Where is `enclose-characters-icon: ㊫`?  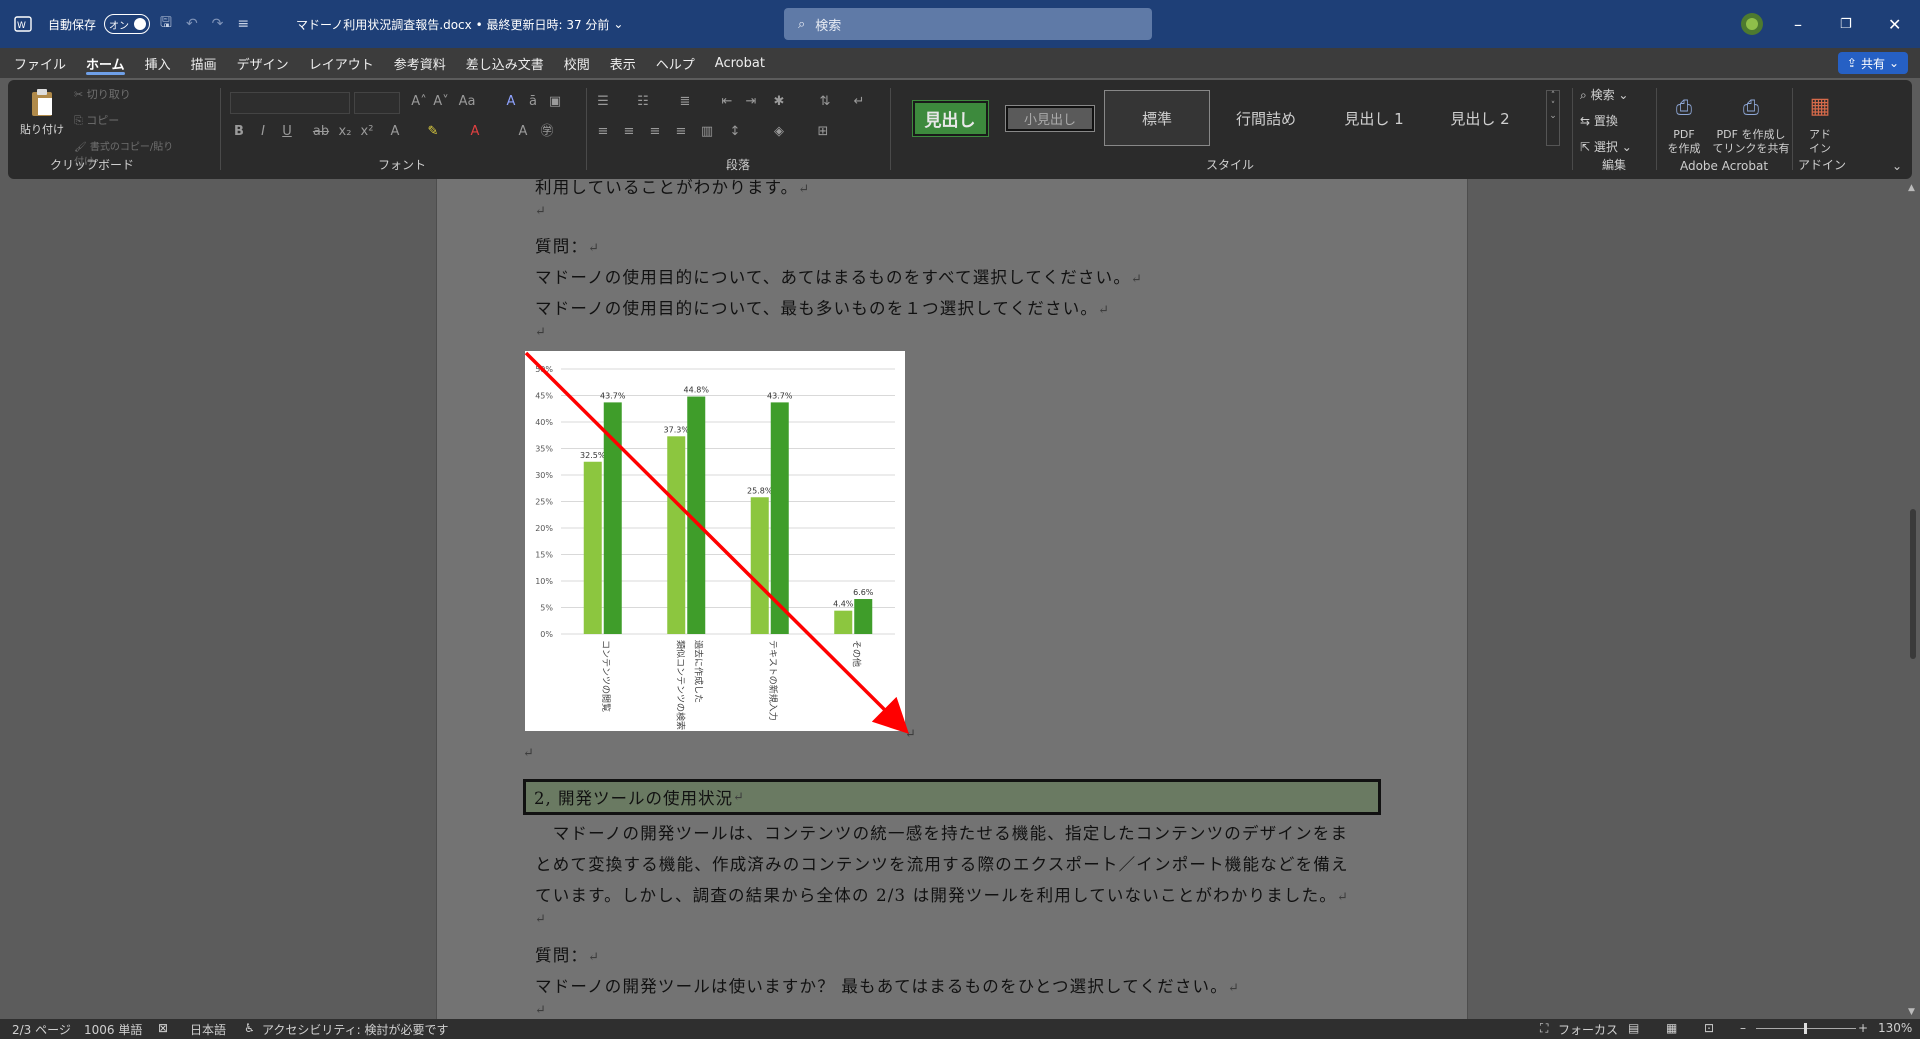 enclose-characters-icon: ㊫ is located at coordinates (547, 132).